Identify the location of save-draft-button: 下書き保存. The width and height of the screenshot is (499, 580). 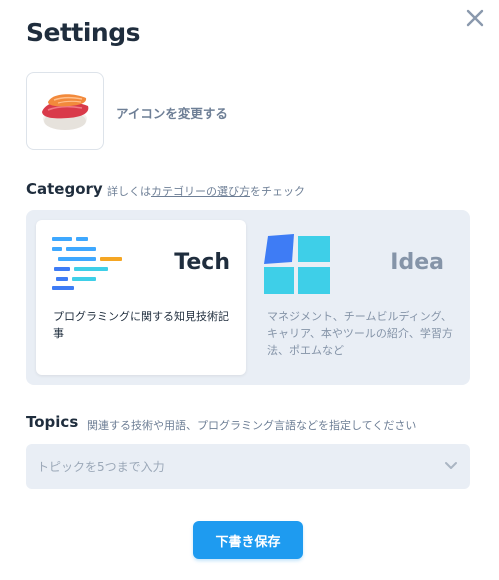
(248, 540).